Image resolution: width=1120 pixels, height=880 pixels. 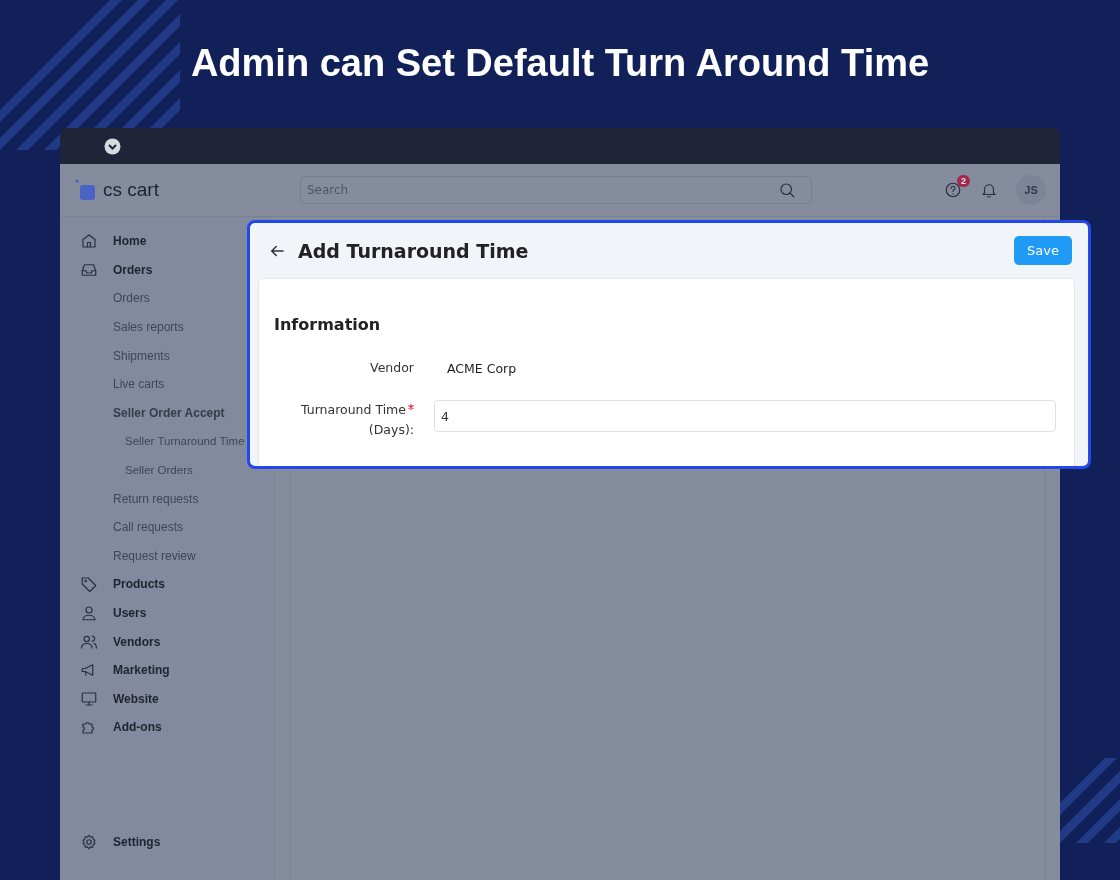 I want to click on sidebar-item: Seller Order Accept, so click(x=169, y=412).